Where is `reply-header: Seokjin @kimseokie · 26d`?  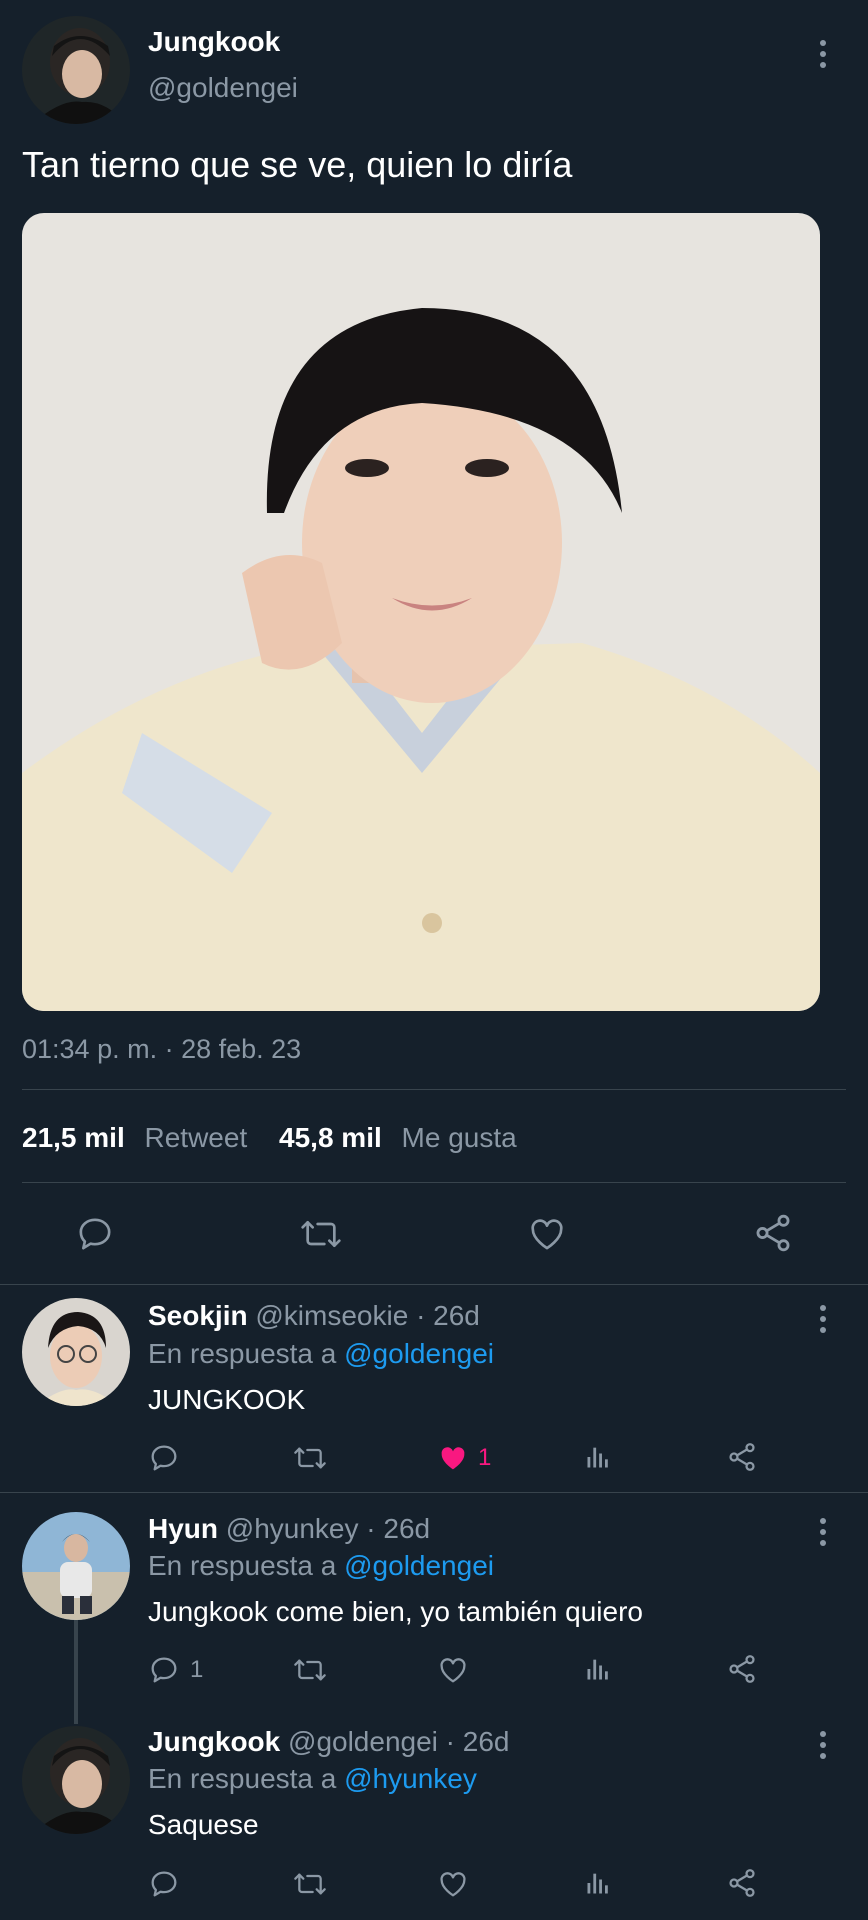
reply-header: Seokjin @kimseokie · 26d is located at coordinates (314, 1316).